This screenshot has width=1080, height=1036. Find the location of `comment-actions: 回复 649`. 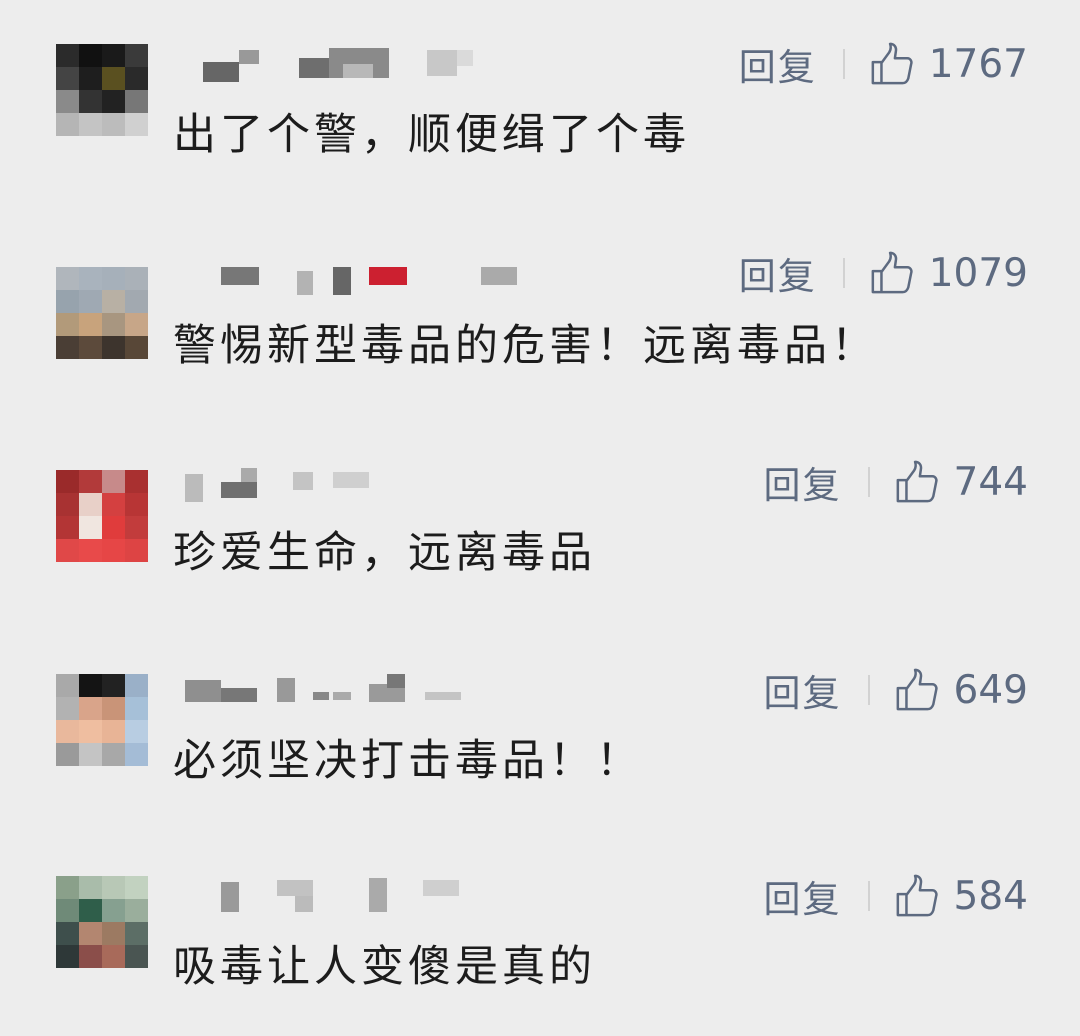

comment-actions: 回复 649 is located at coordinates (896, 690).